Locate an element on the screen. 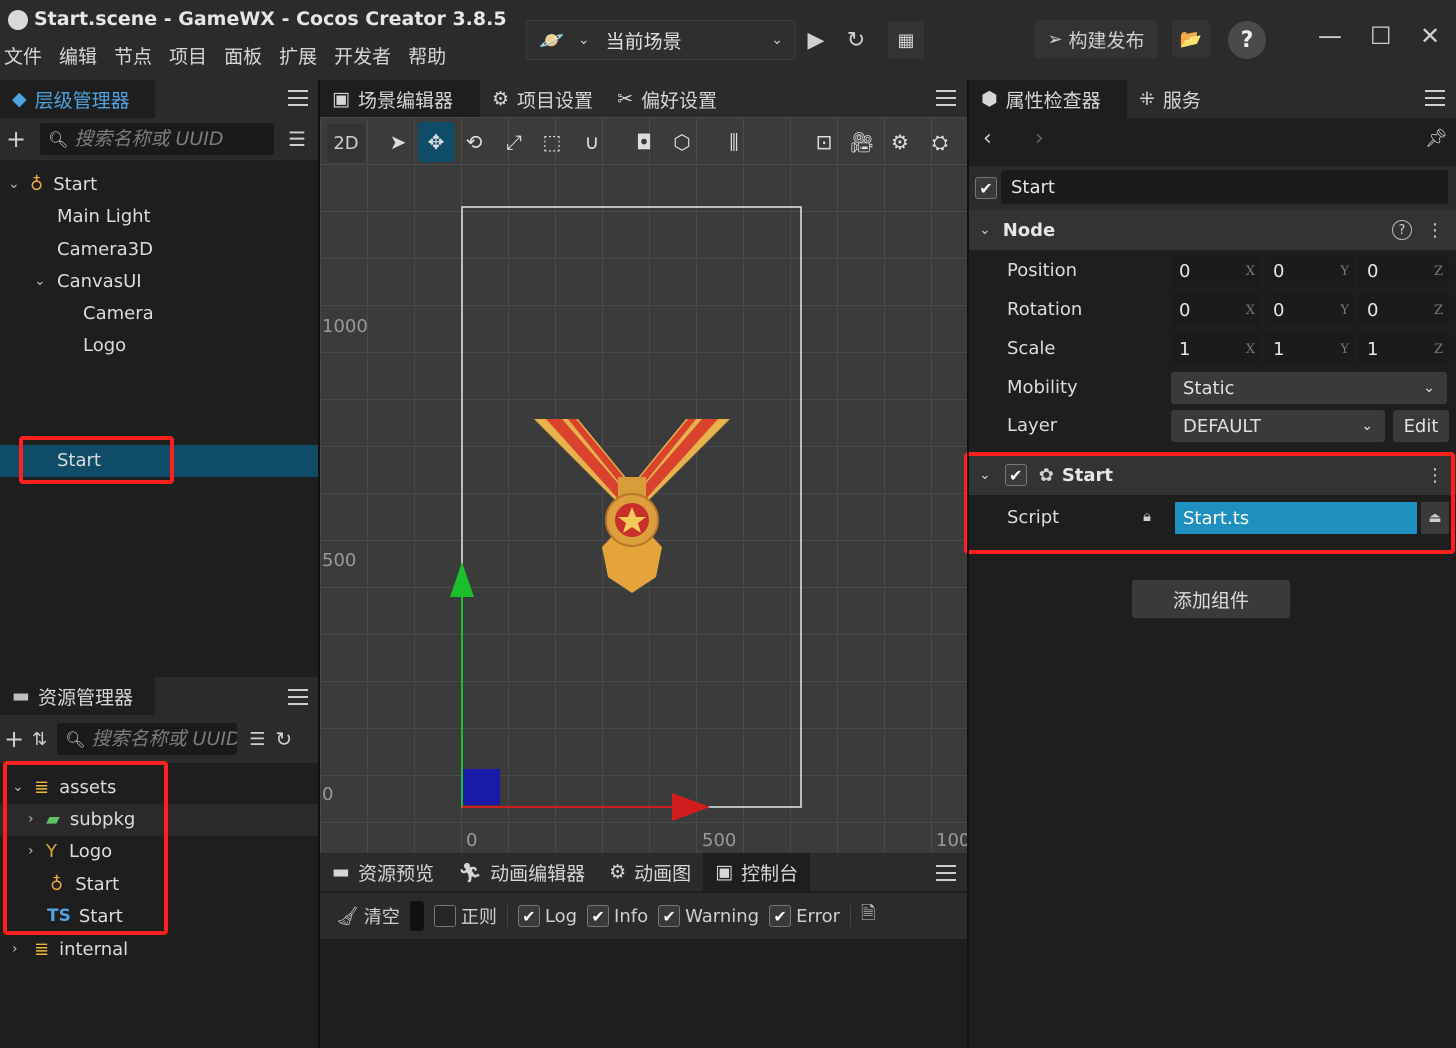  scale-z-field: 1Z is located at coordinates (1404, 349).